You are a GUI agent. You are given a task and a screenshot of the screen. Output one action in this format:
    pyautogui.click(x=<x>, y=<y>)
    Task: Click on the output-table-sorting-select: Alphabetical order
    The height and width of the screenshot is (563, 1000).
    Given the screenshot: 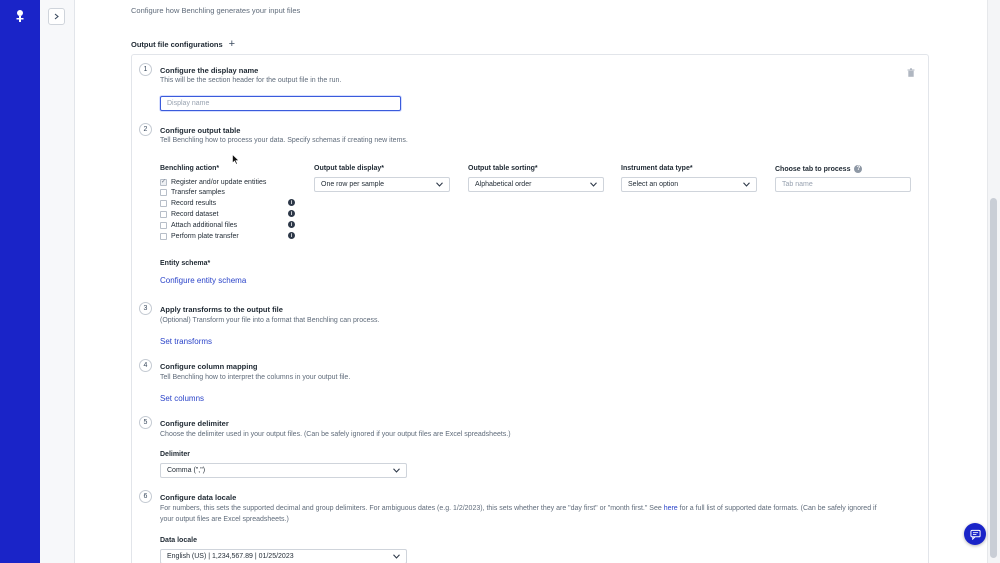 What is the action you would take?
    pyautogui.click(x=536, y=184)
    